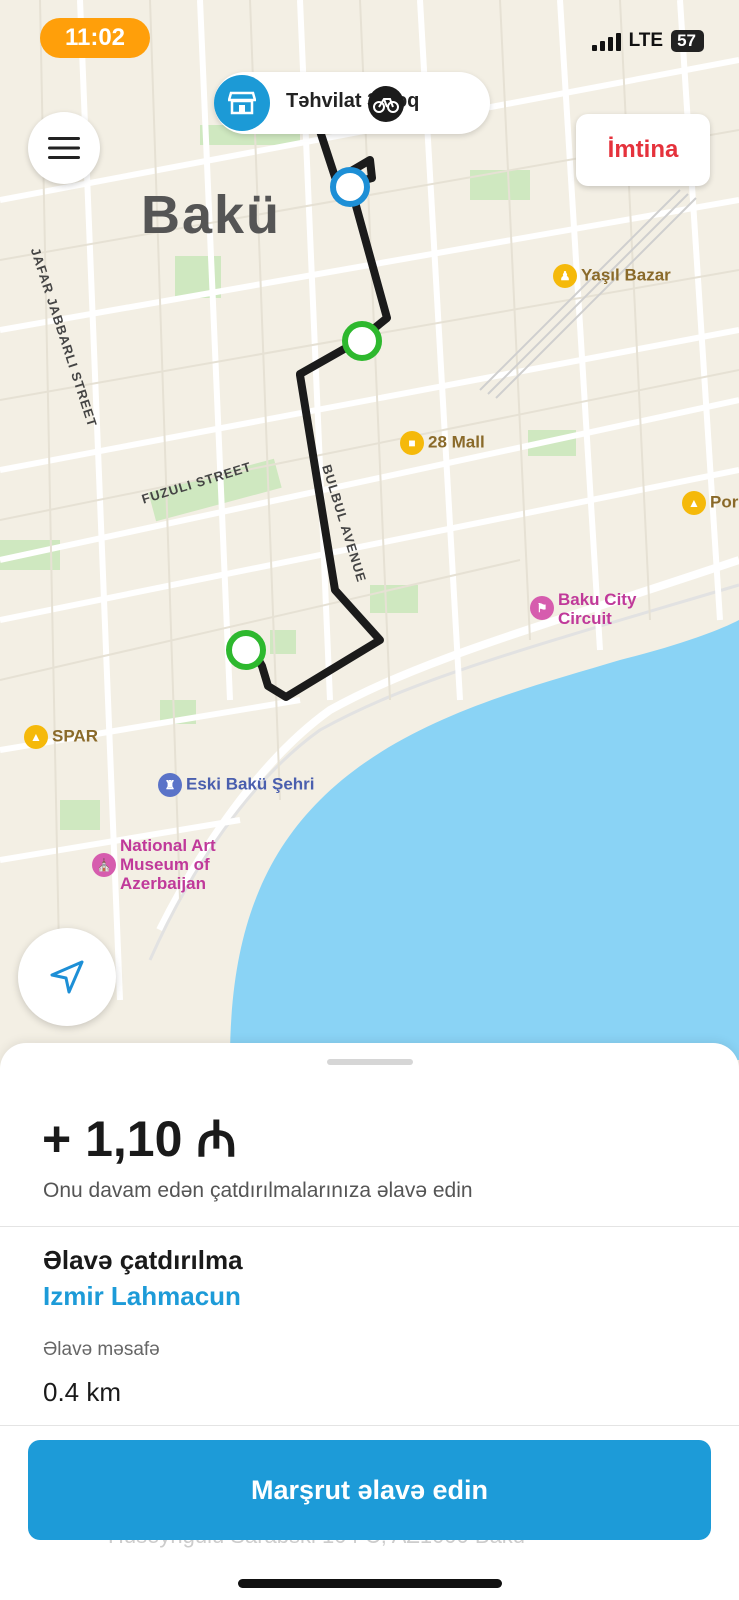  What do you see at coordinates (142, 1296) in the screenshot?
I see `restaurant-name: Izmir Lahmacun` at bounding box center [142, 1296].